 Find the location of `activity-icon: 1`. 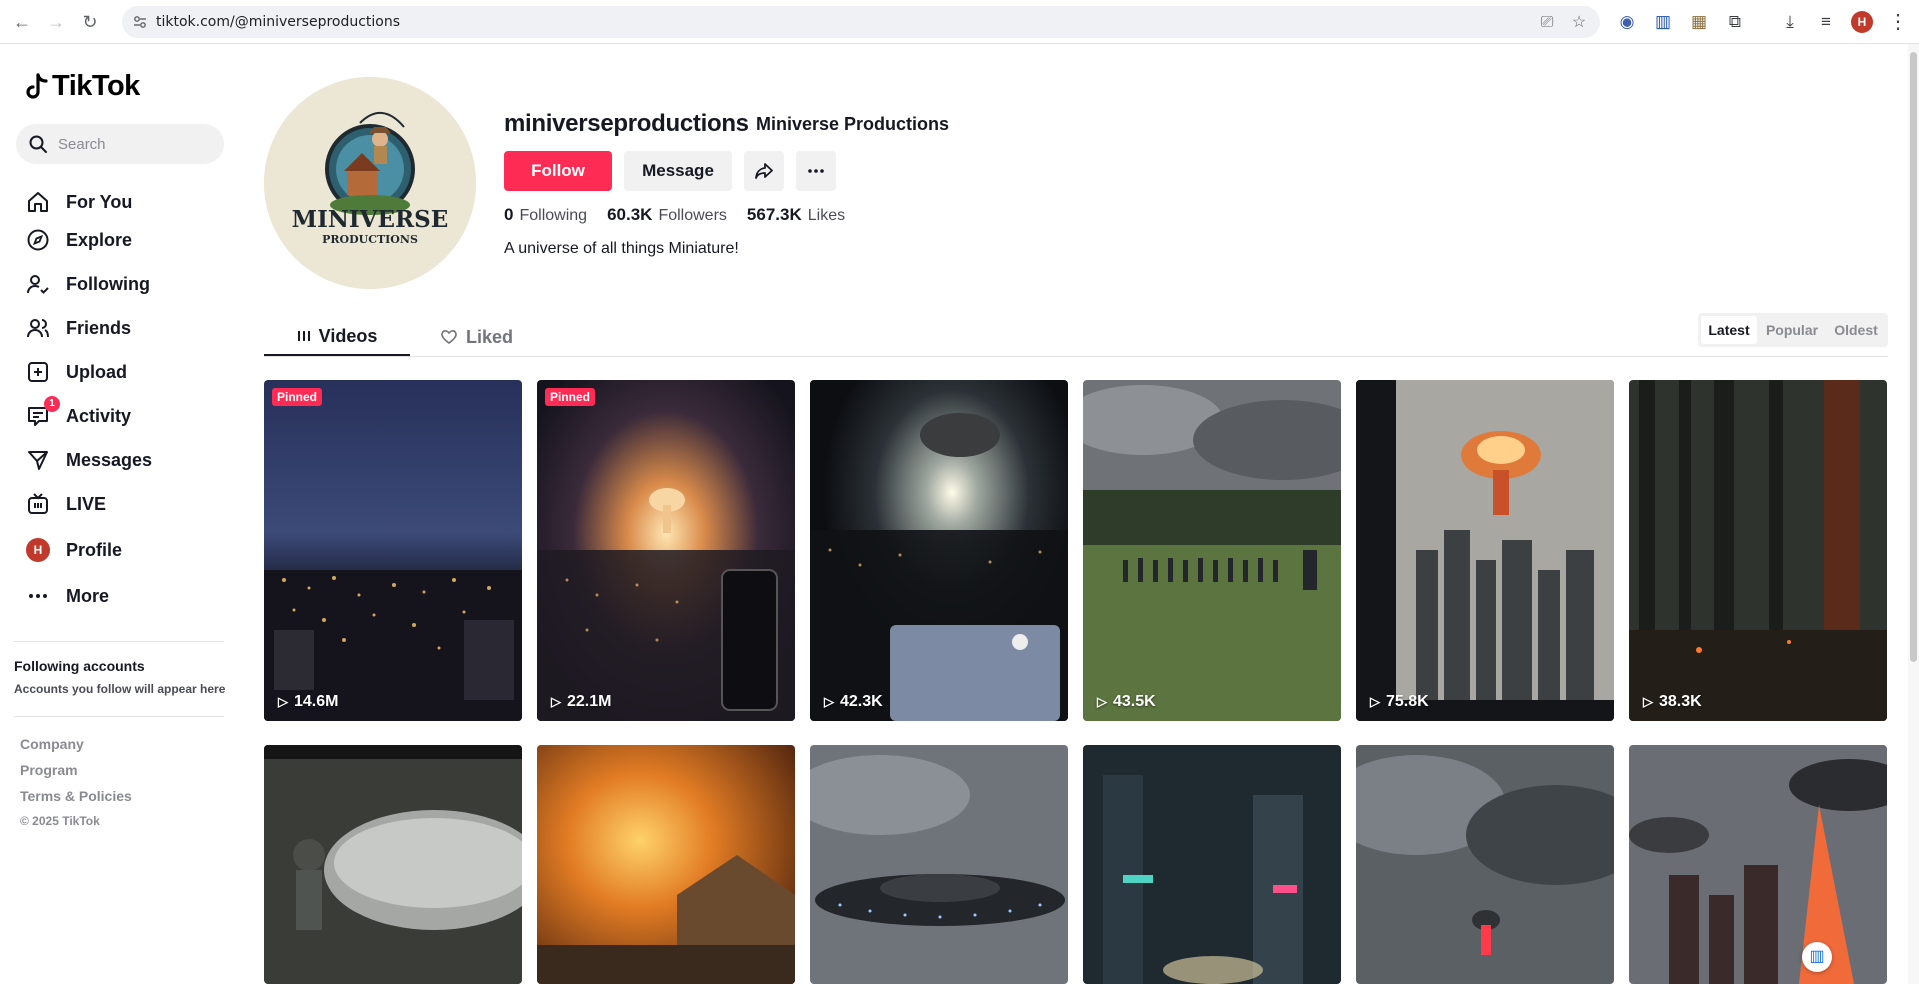

activity-icon: 1 is located at coordinates (42, 413).